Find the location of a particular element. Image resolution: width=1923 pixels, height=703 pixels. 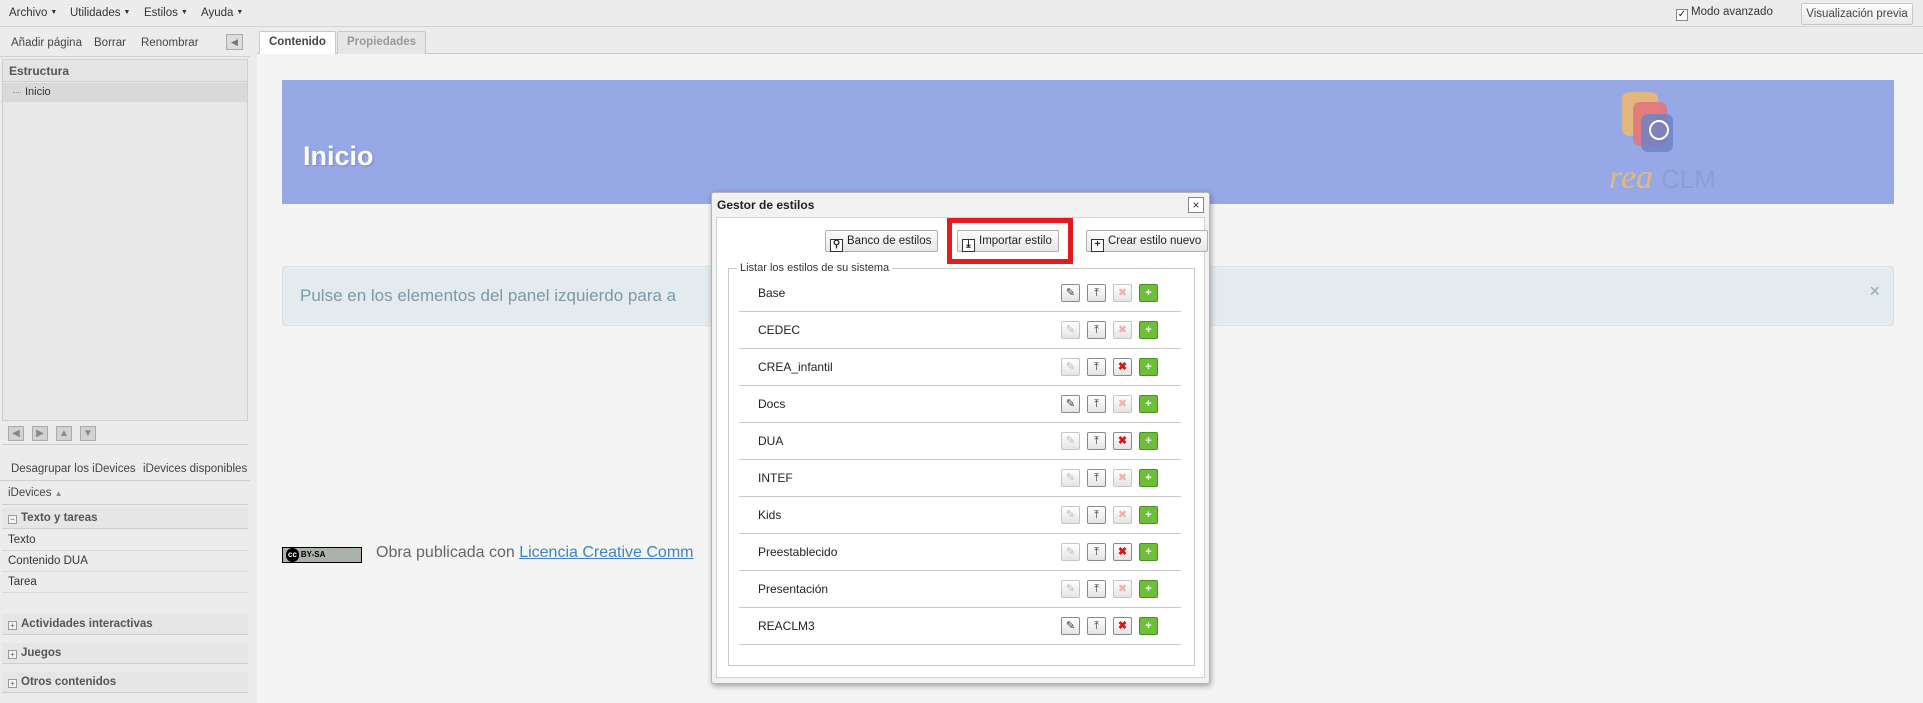

create-style-label: Crear estilo nuevo is located at coordinates (1155, 241).